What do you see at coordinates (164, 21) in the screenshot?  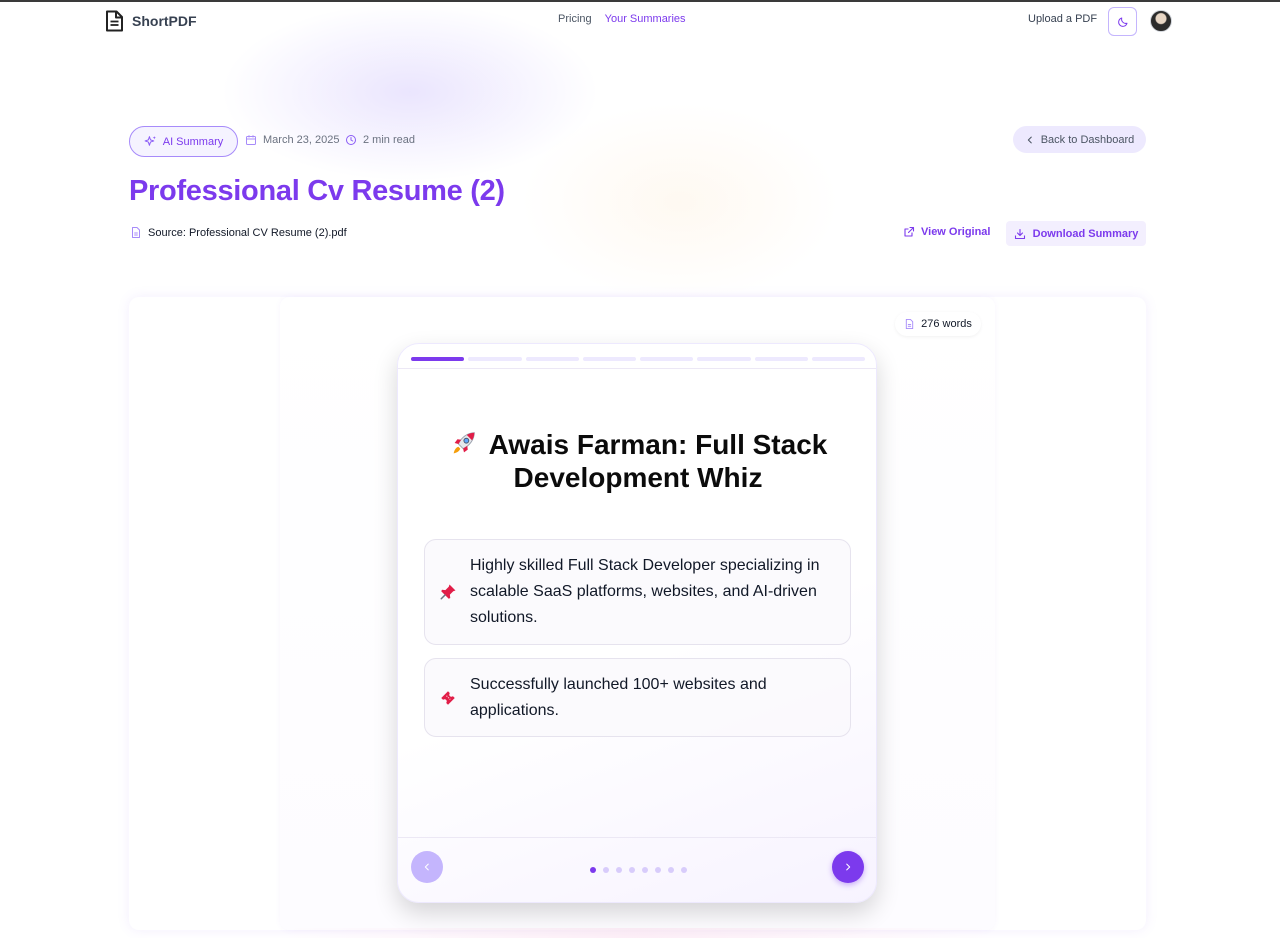 I see `app-name: ShortPDF` at bounding box center [164, 21].